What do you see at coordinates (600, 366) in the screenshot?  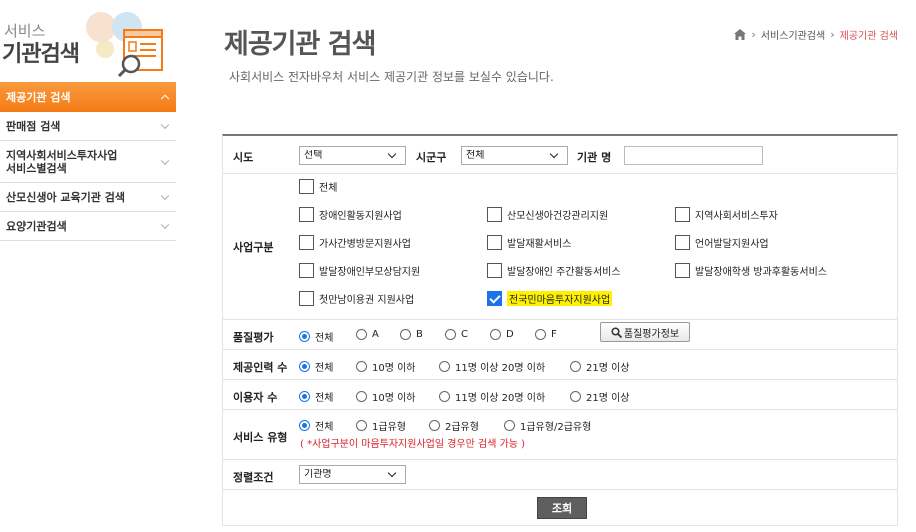 I see `staff-radio: 21명 이상` at bounding box center [600, 366].